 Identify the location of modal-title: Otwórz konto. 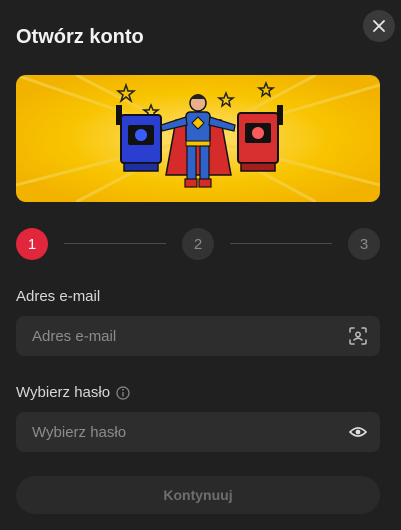
(80, 37).